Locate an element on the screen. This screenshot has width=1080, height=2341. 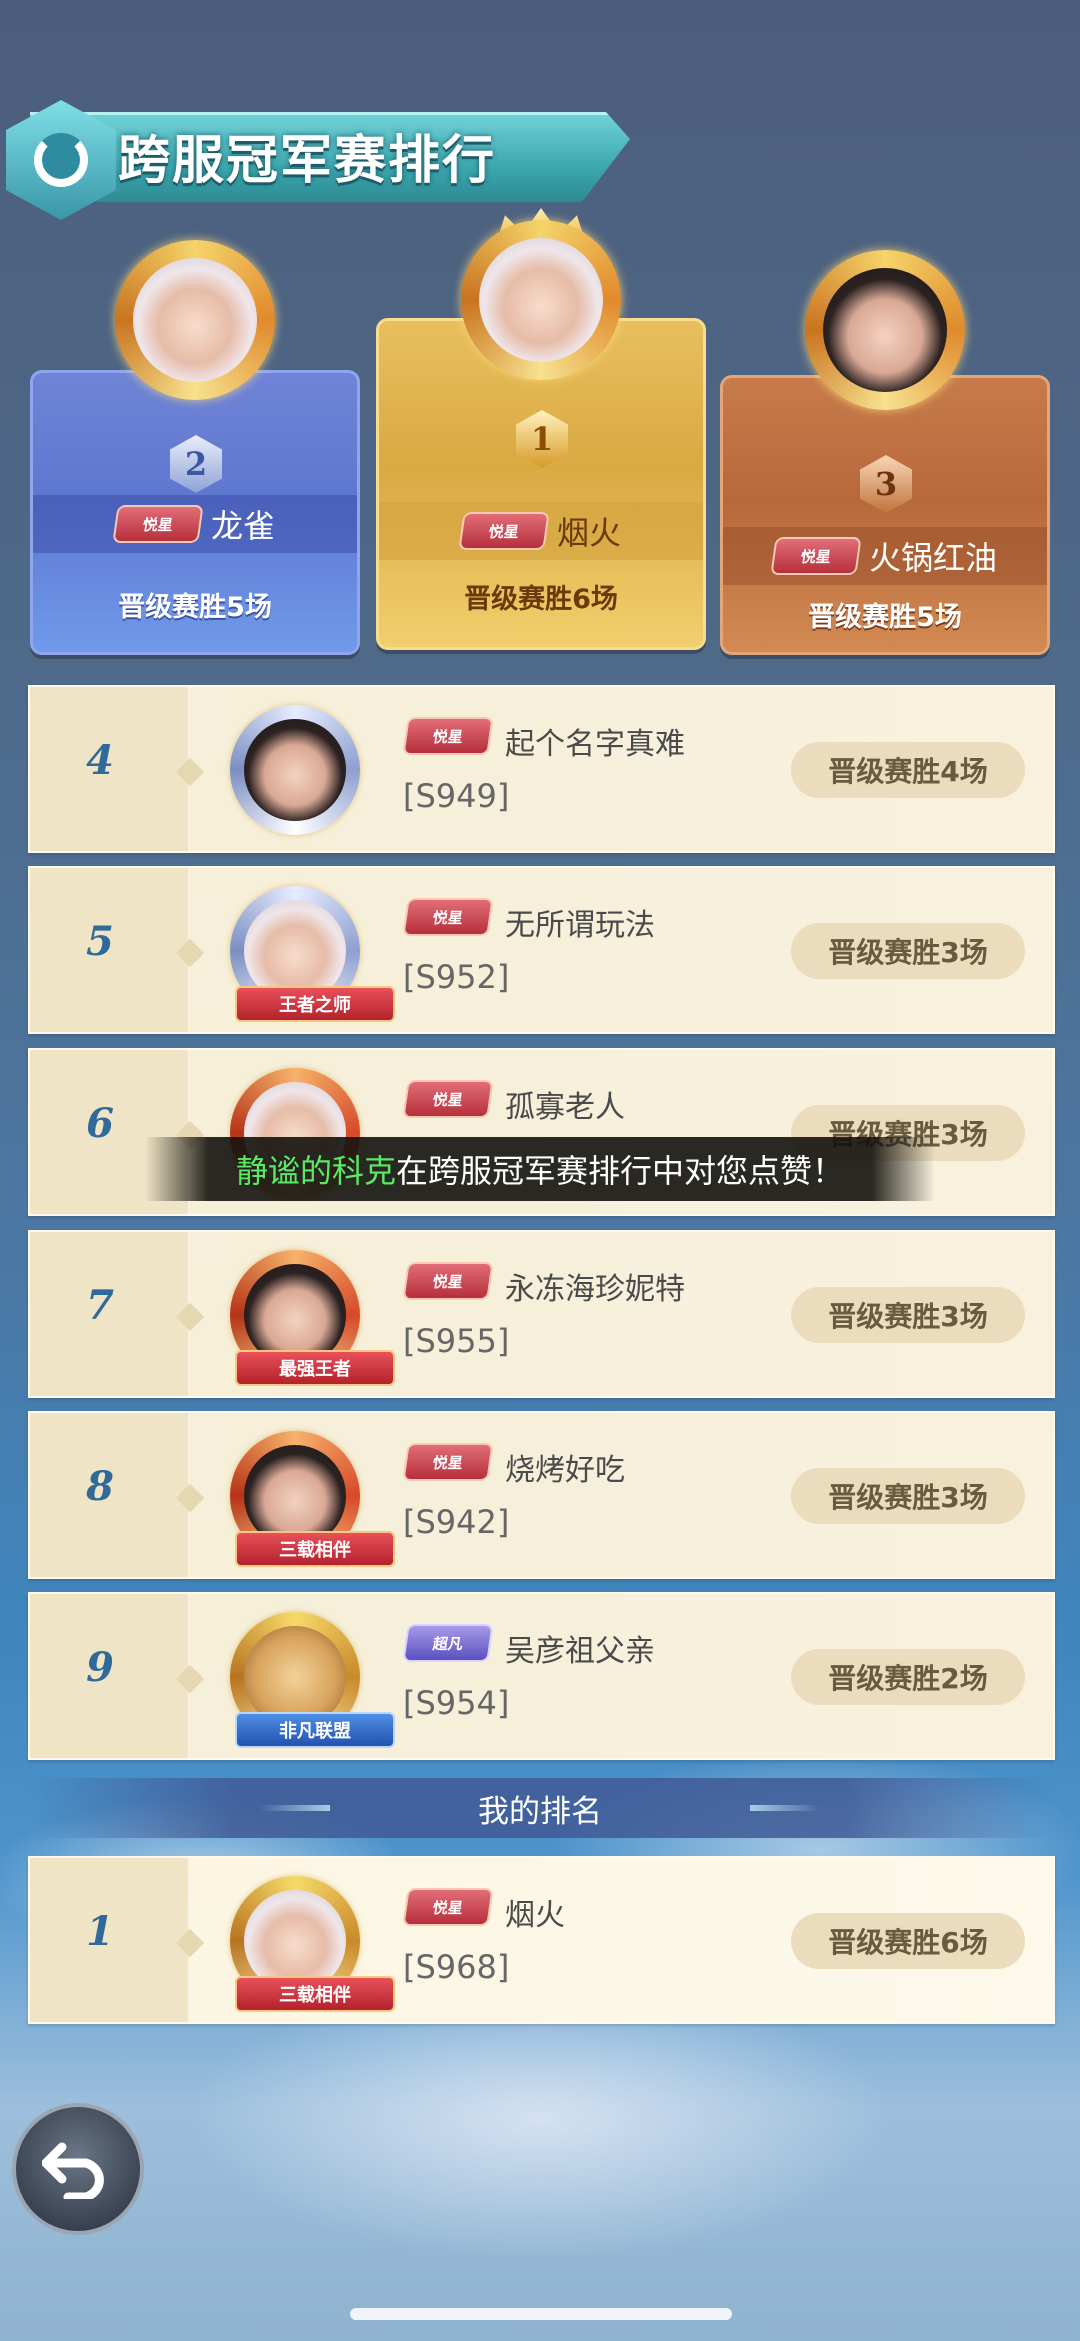
undo-arrow-icon is located at coordinates (73, 2170).